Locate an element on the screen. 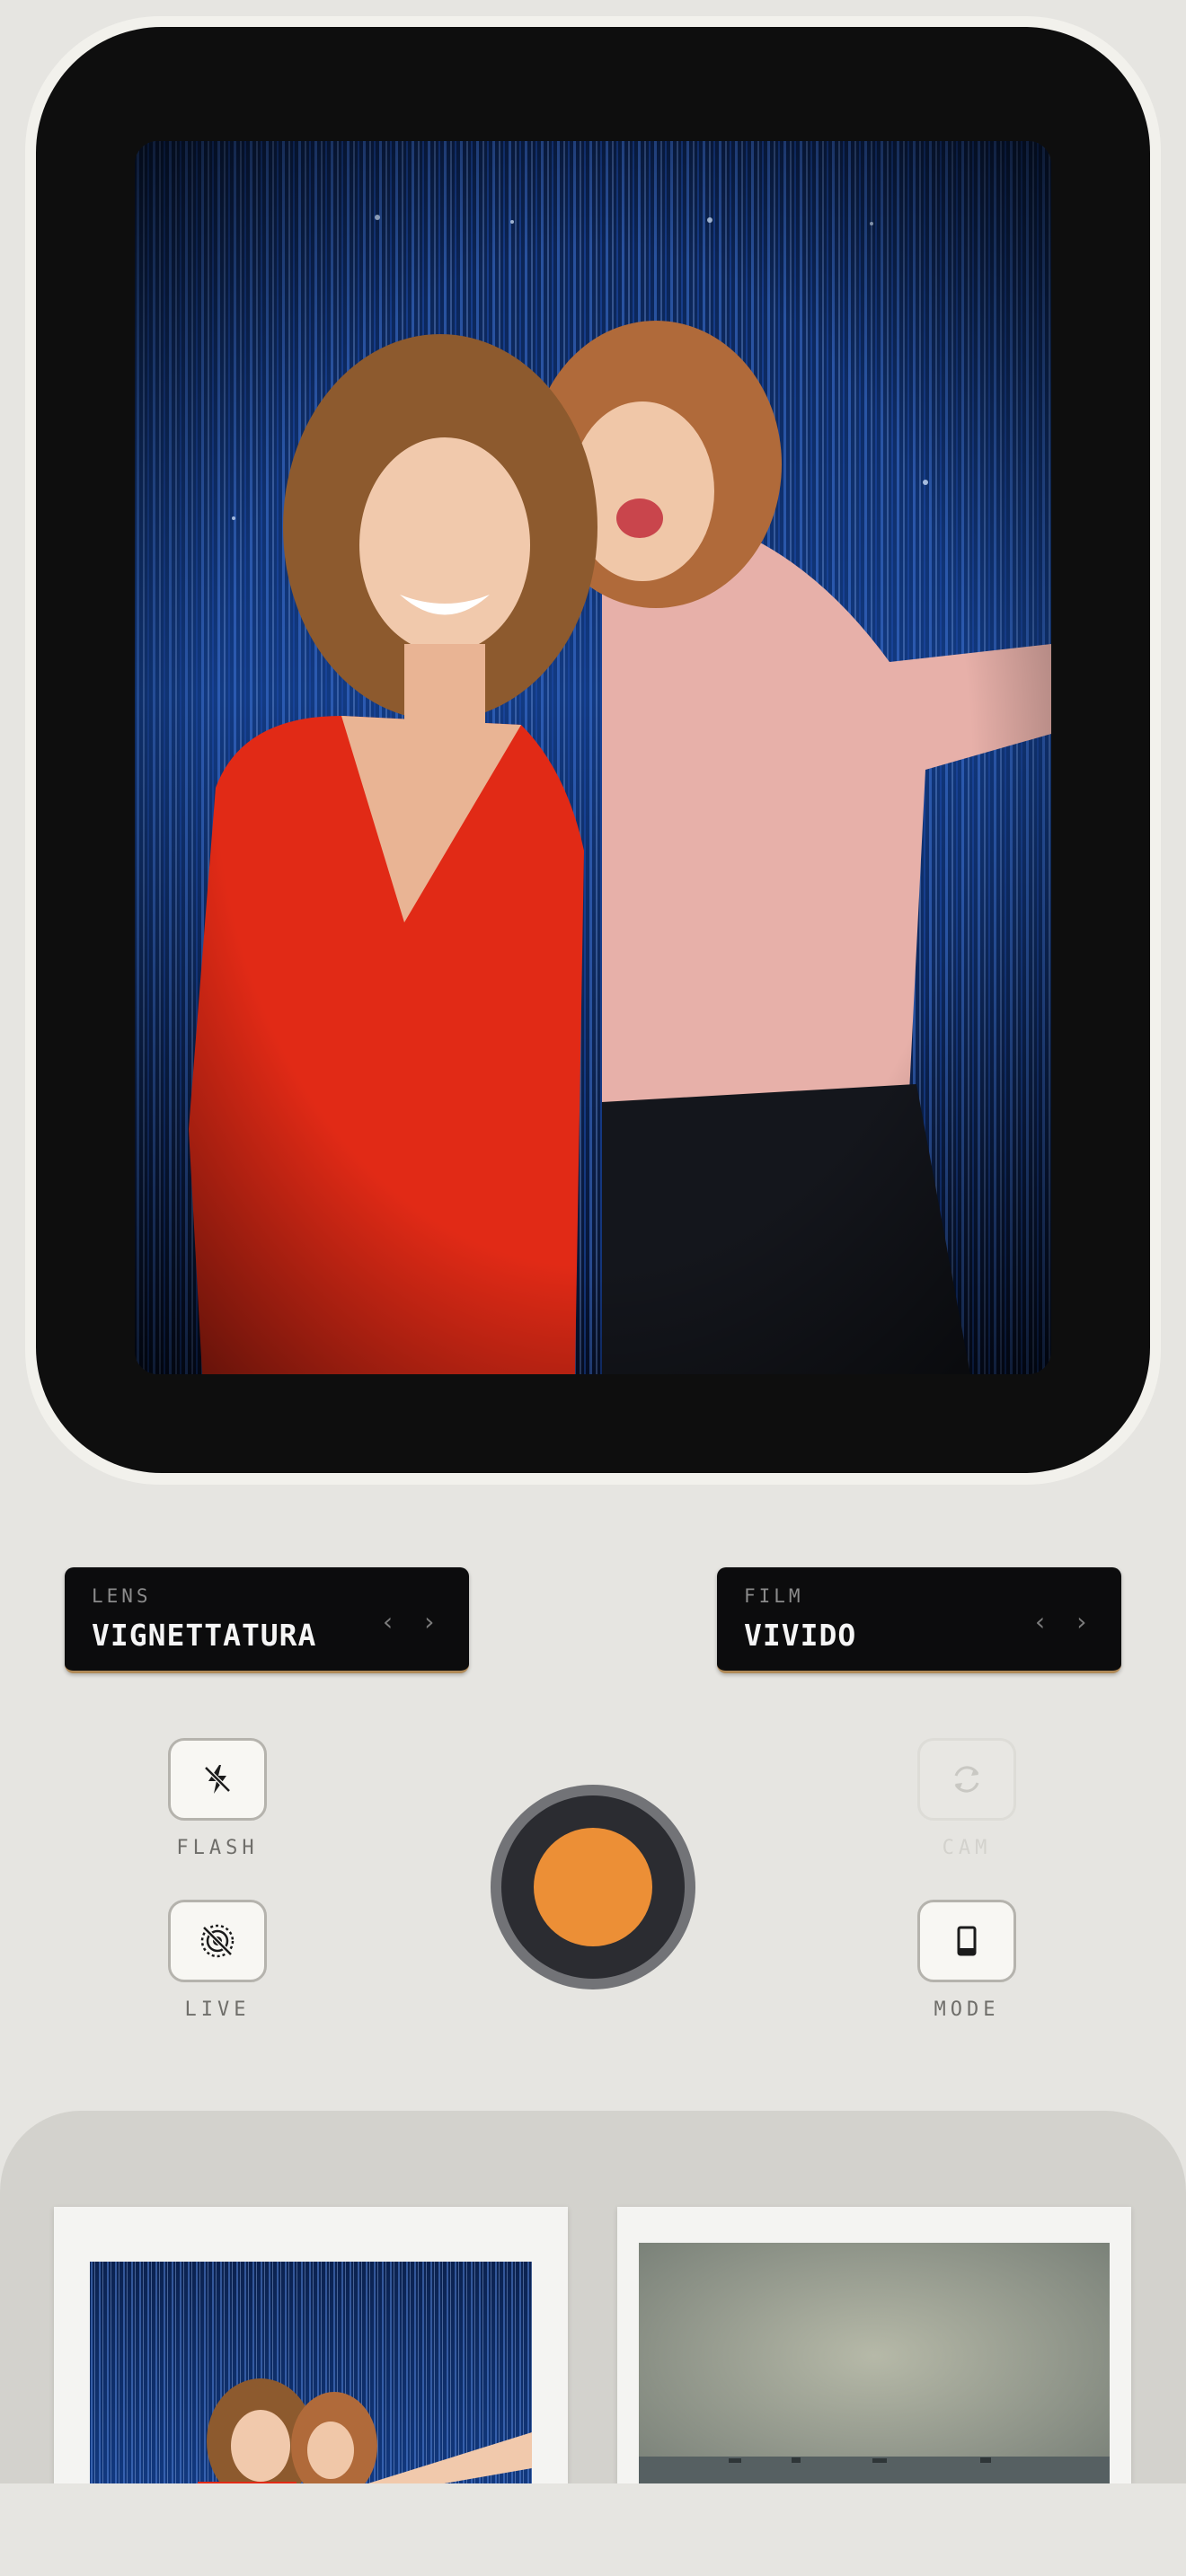  flash-control: FLASH is located at coordinates (217, 1798).